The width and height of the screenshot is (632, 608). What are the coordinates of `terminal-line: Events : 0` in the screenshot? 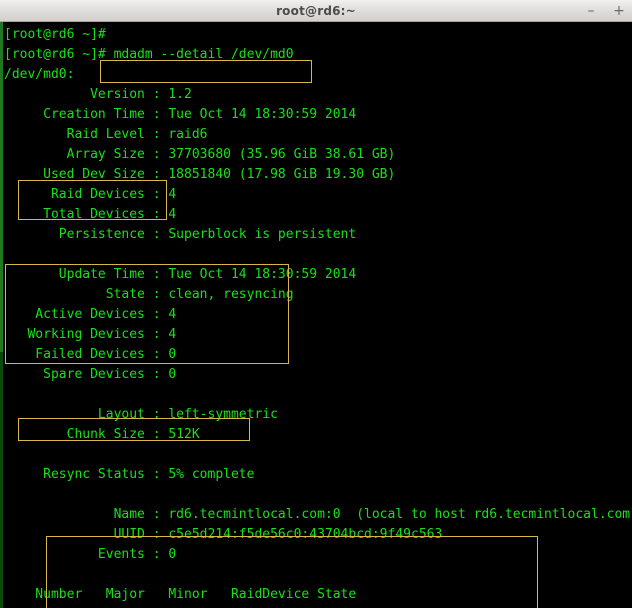 It's located at (90, 554).